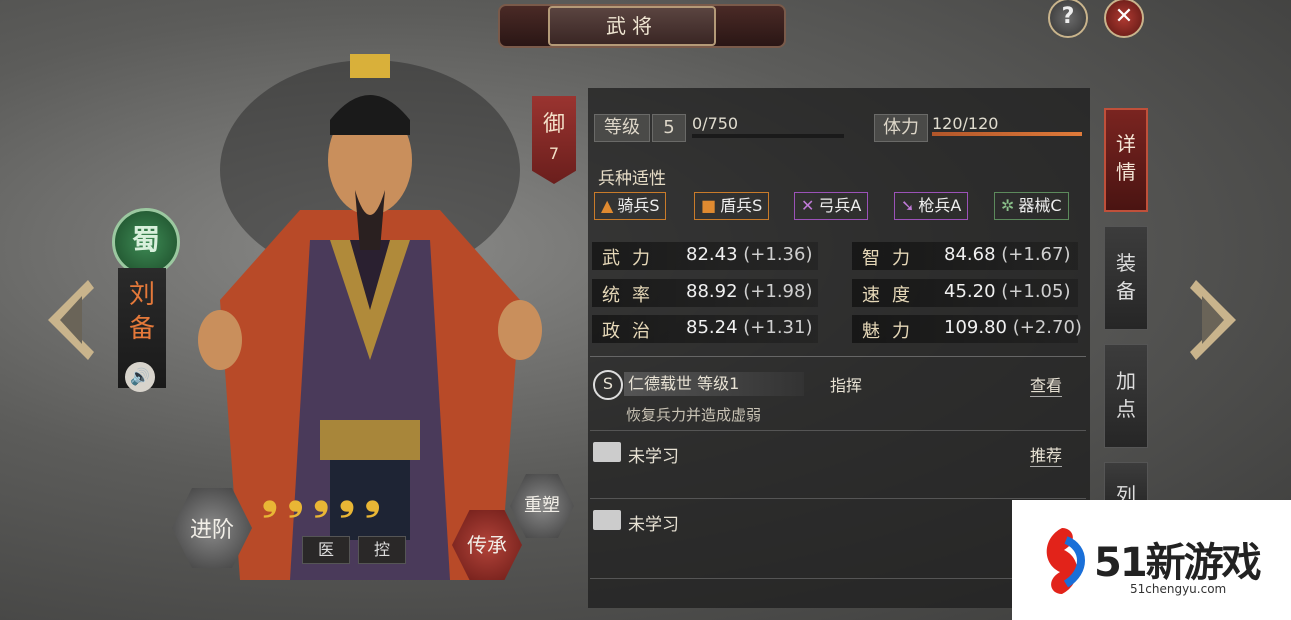  Describe the element at coordinates (1212, 320) in the screenshot. I see `next-hero-arrow` at that location.